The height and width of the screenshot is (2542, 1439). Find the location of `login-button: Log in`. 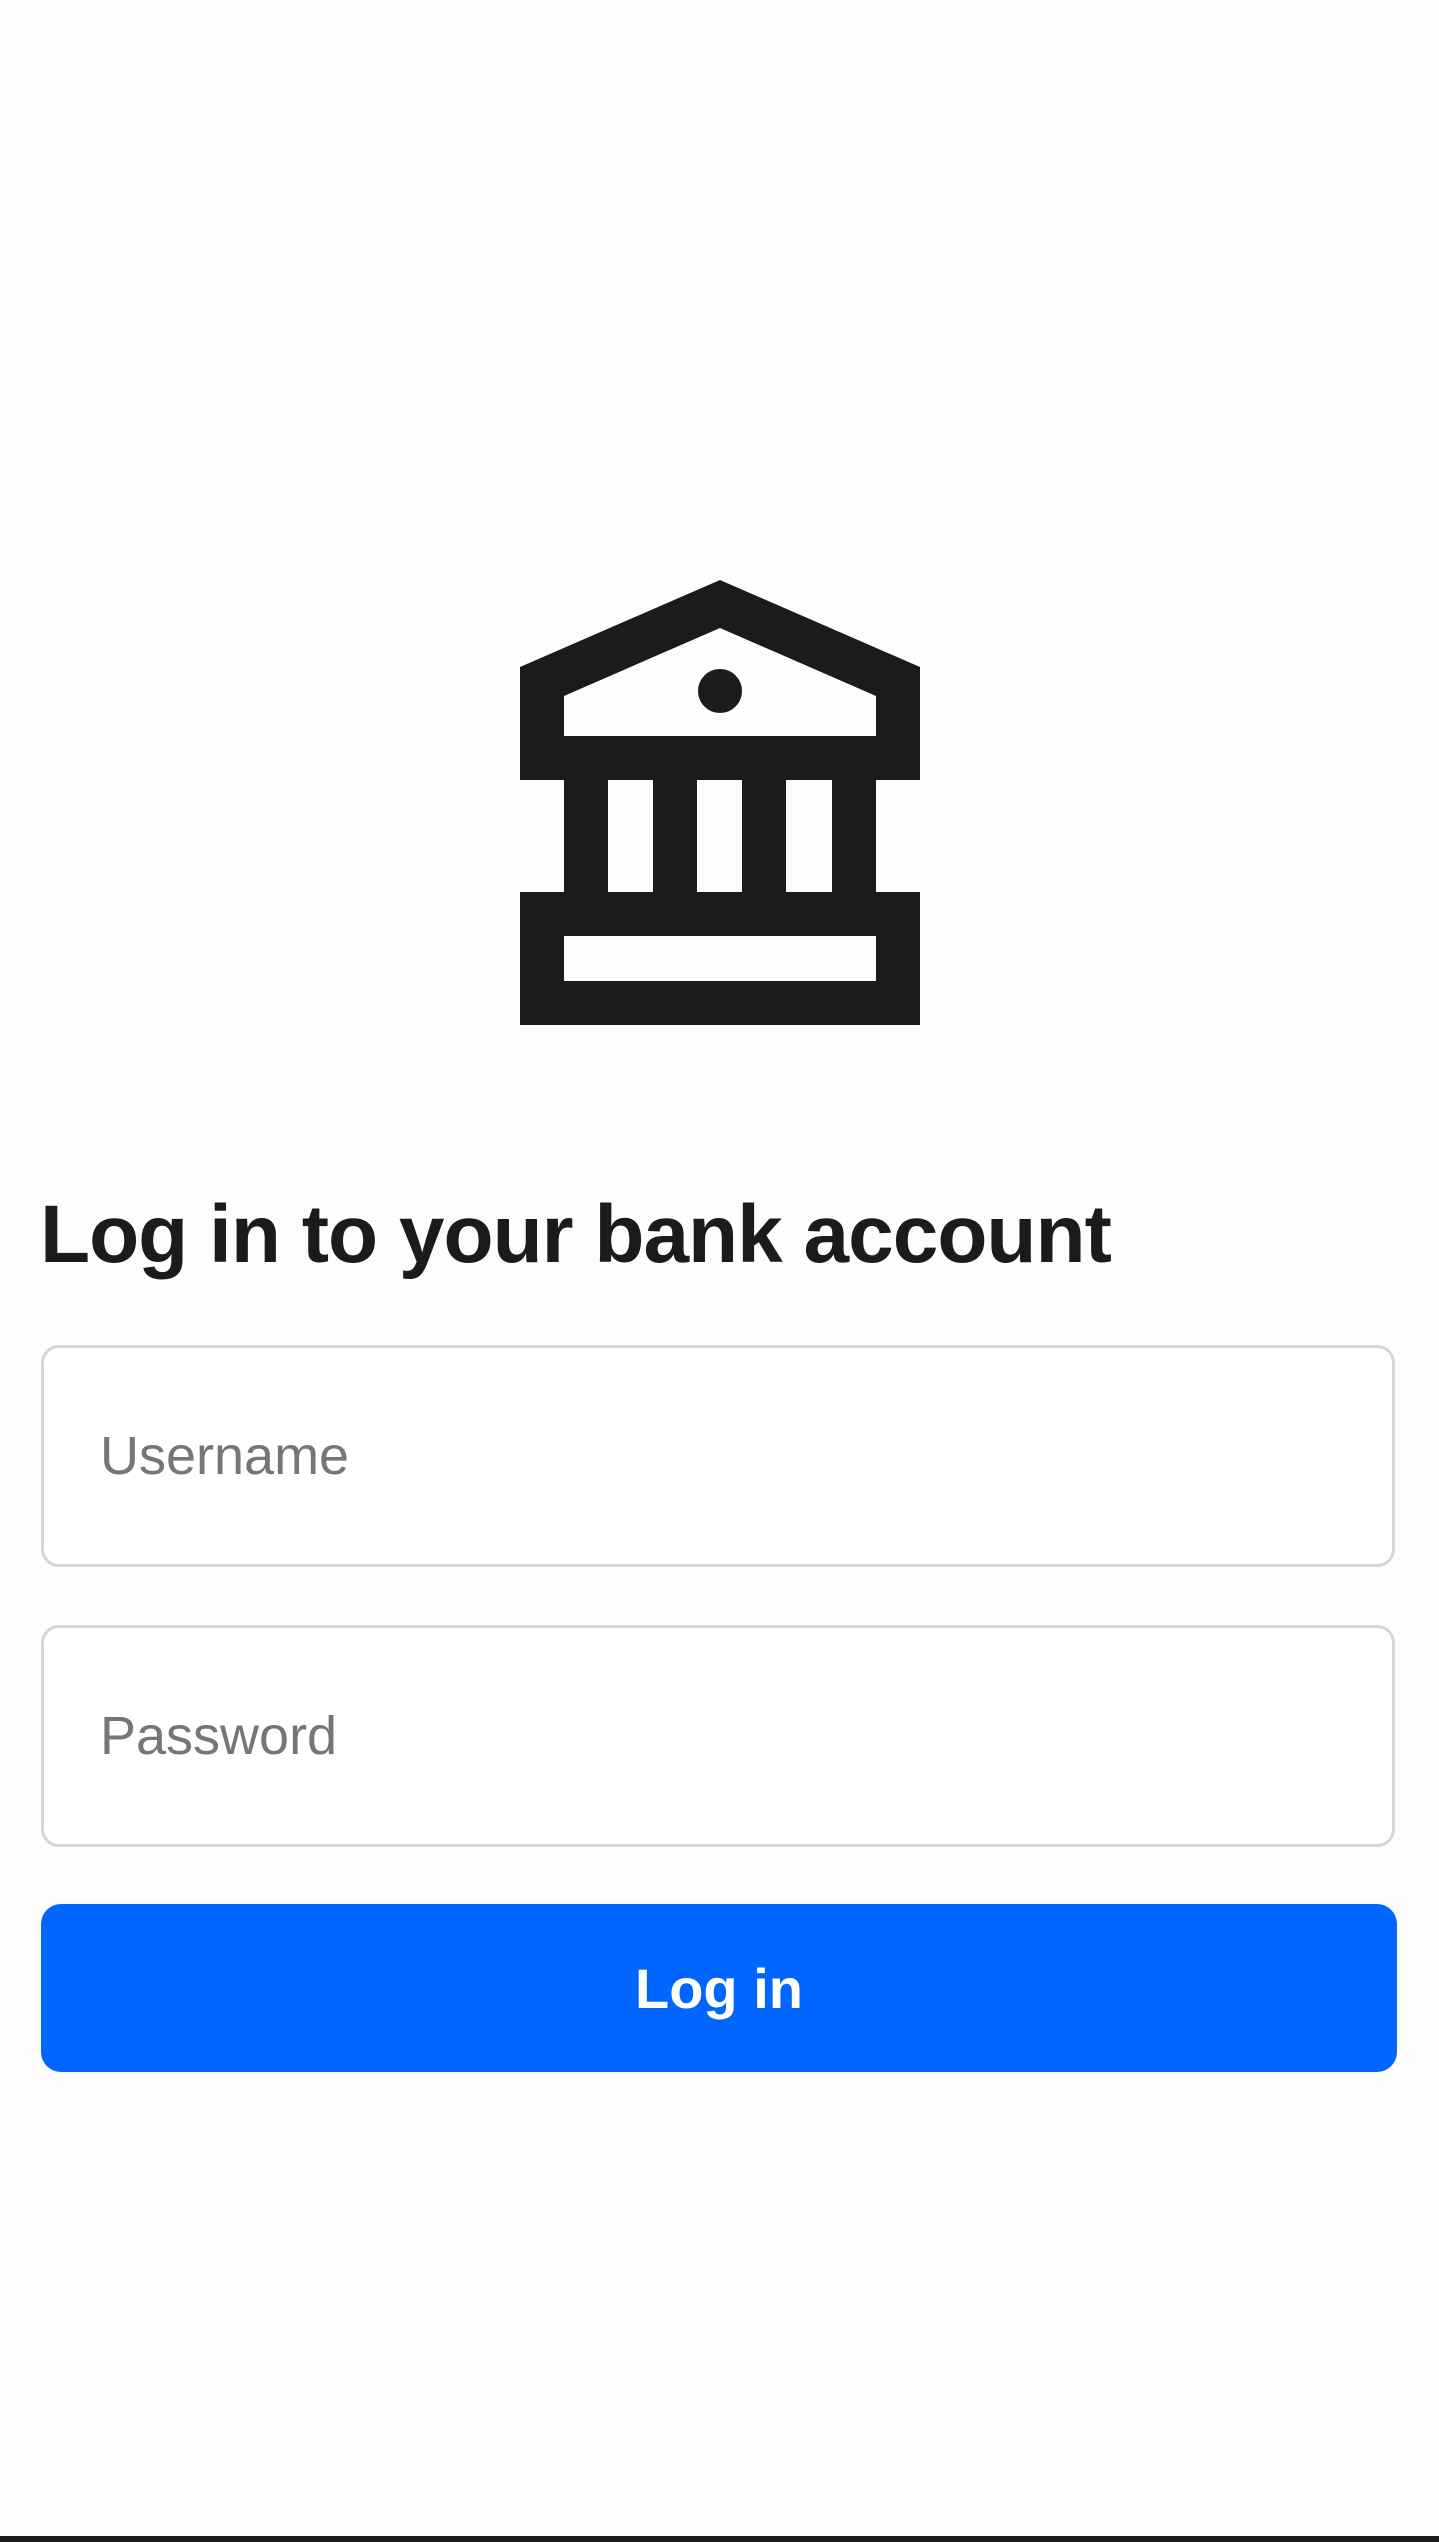

login-button: Log in is located at coordinates (719, 1988).